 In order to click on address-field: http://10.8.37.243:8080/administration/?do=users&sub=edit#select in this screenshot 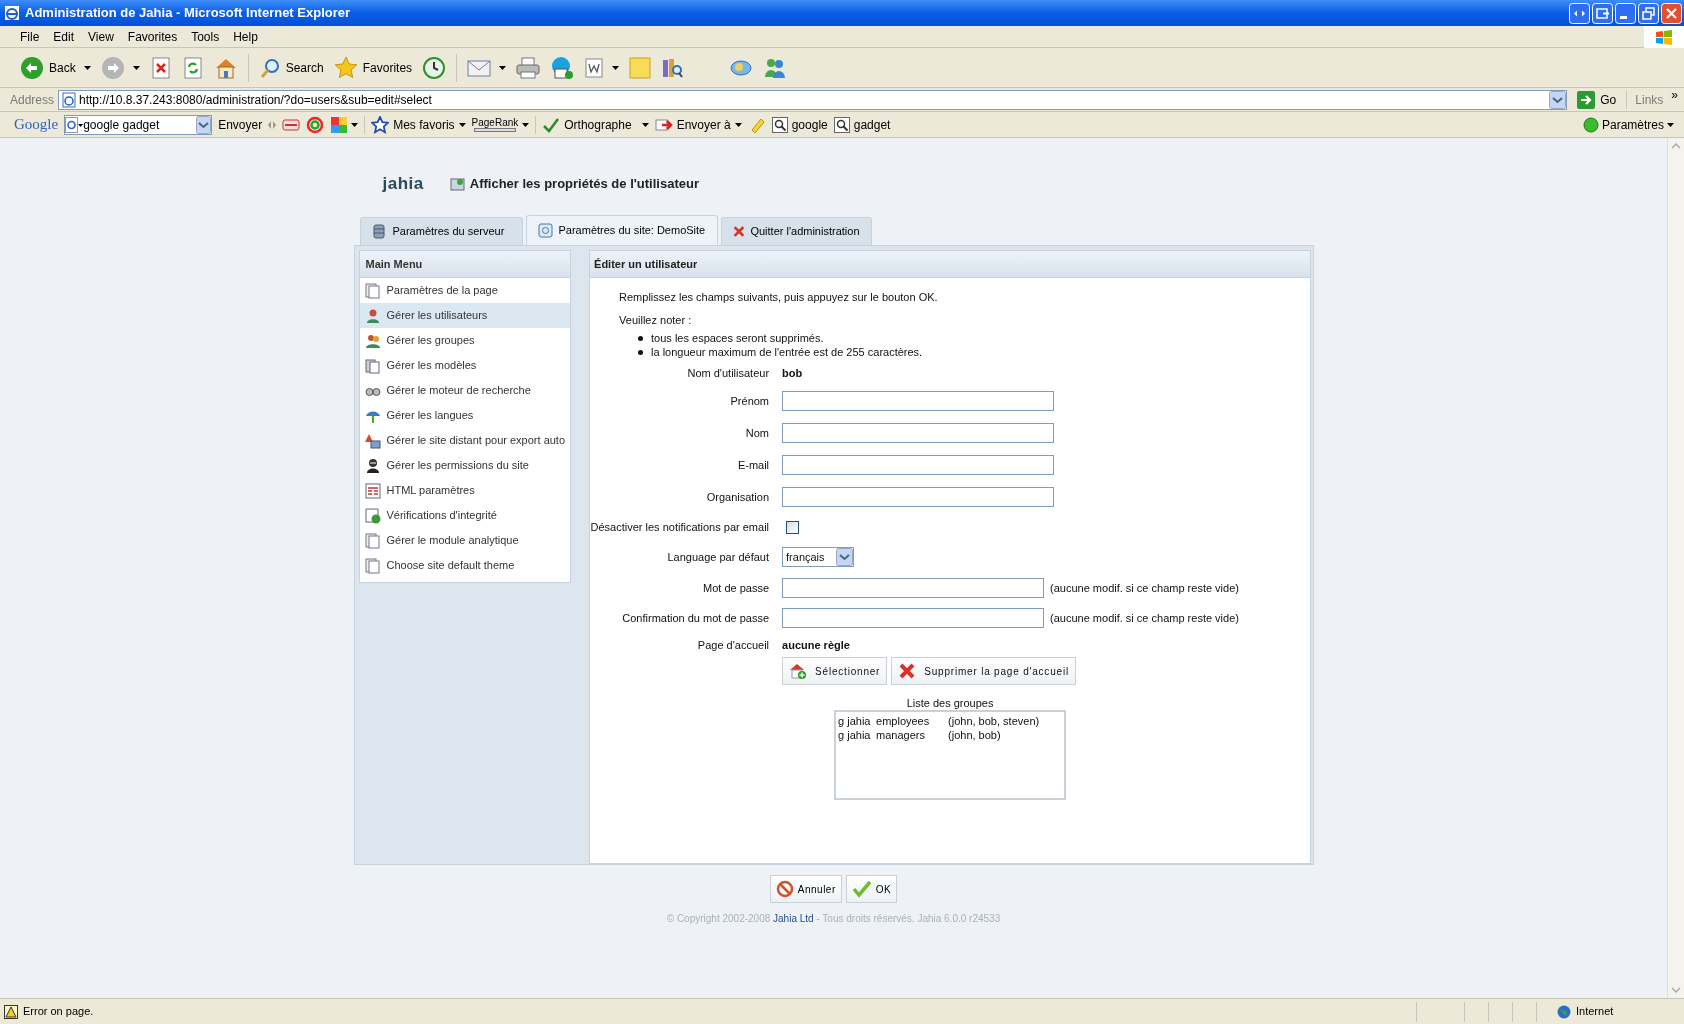, I will do `click(813, 99)`.